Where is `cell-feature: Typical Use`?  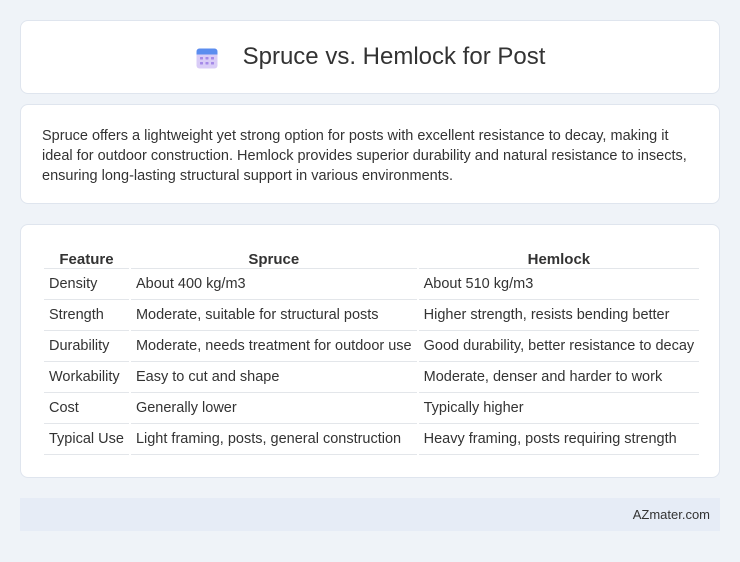 cell-feature: Typical Use is located at coordinates (86, 439).